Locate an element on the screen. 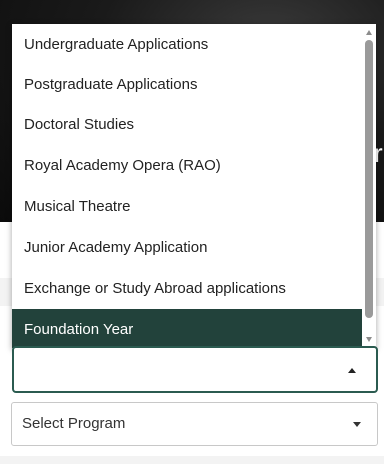 The width and height of the screenshot is (384, 464). footer-band is located at coordinates (192, 460).